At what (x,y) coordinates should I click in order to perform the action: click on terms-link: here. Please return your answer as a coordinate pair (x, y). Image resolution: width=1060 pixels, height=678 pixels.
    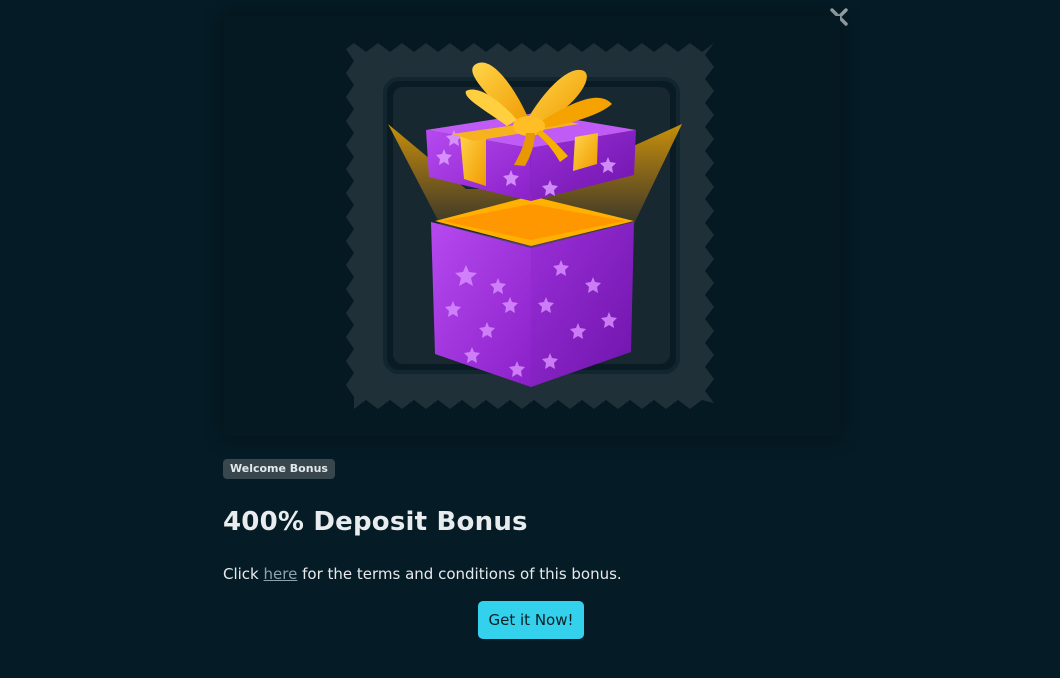
    Looking at the image, I should click on (281, 574).